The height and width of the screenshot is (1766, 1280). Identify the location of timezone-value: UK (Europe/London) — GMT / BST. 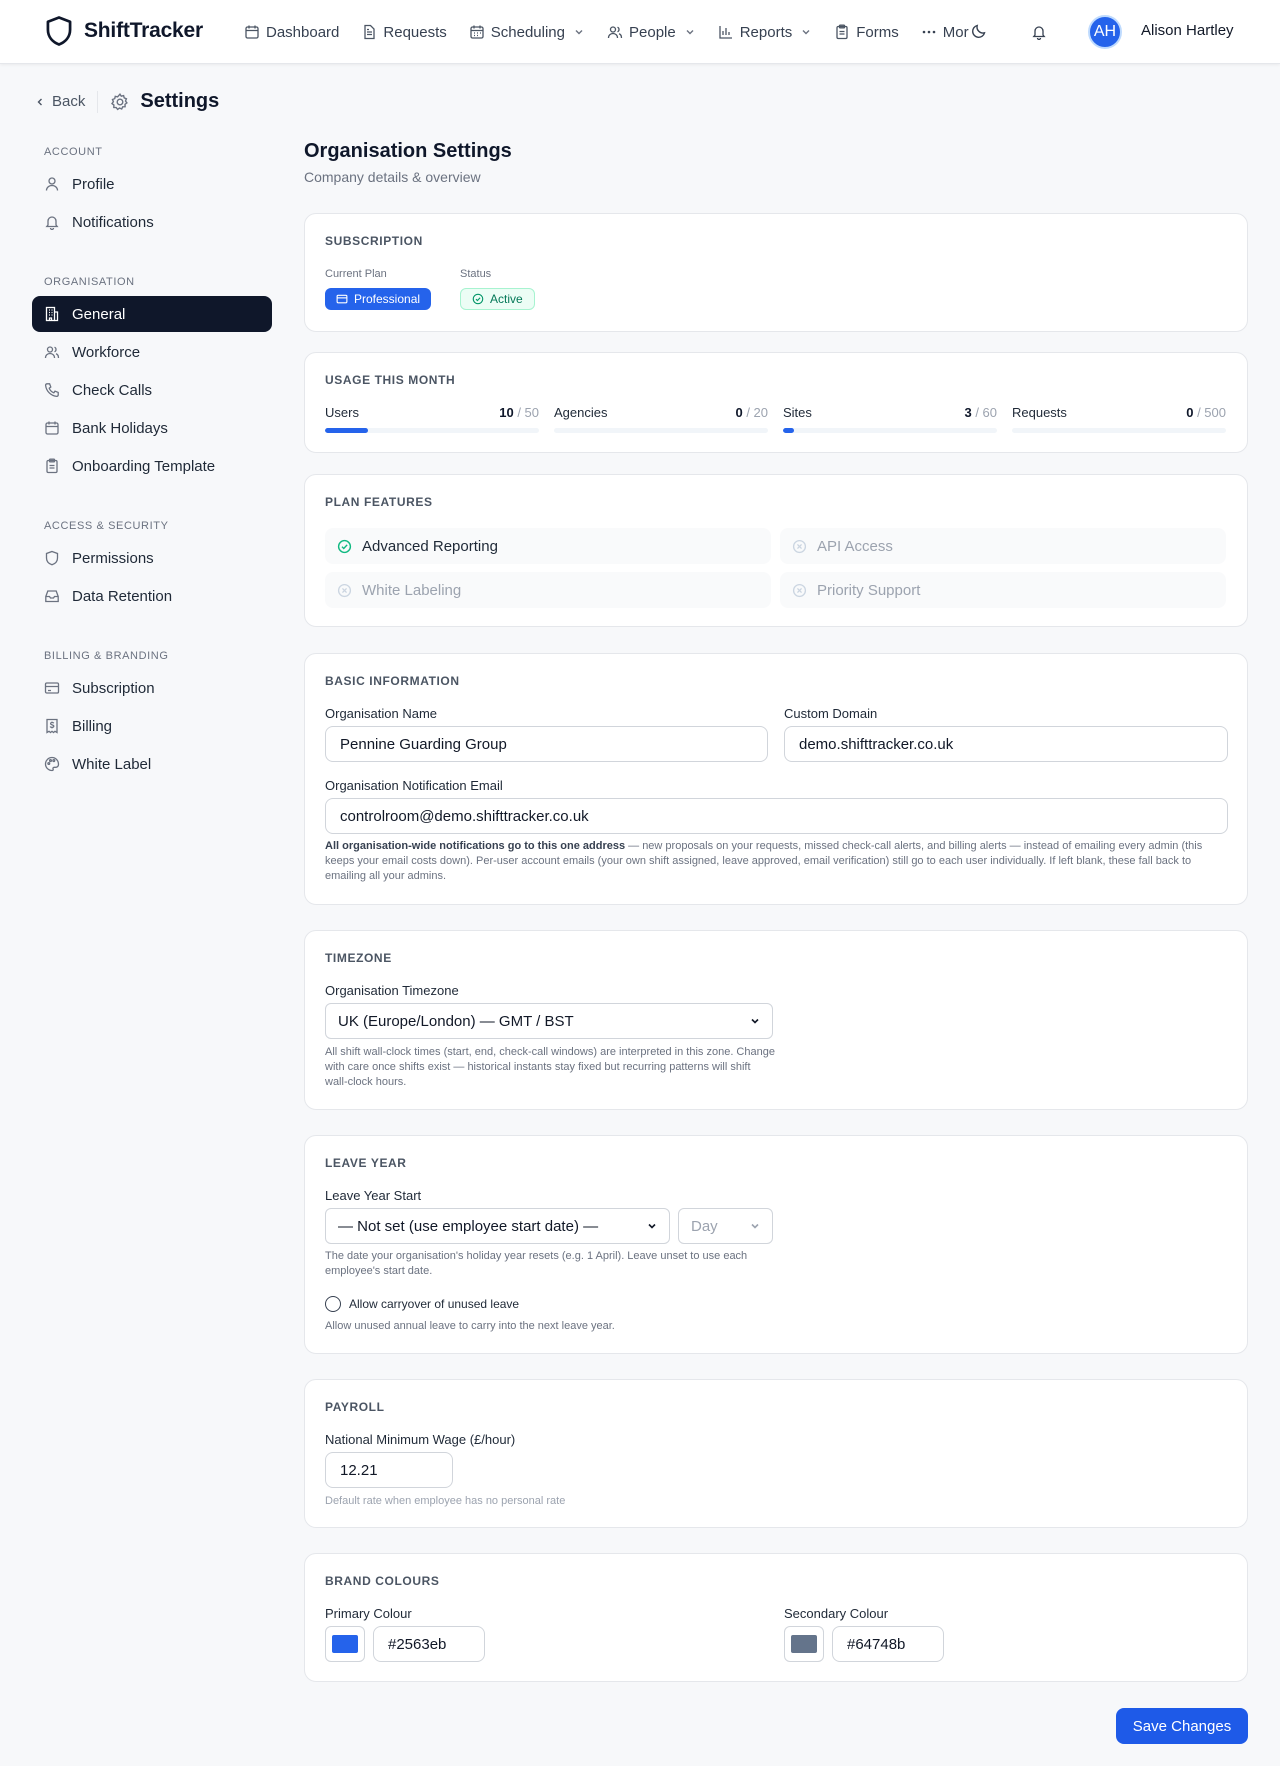
(456, 1021).